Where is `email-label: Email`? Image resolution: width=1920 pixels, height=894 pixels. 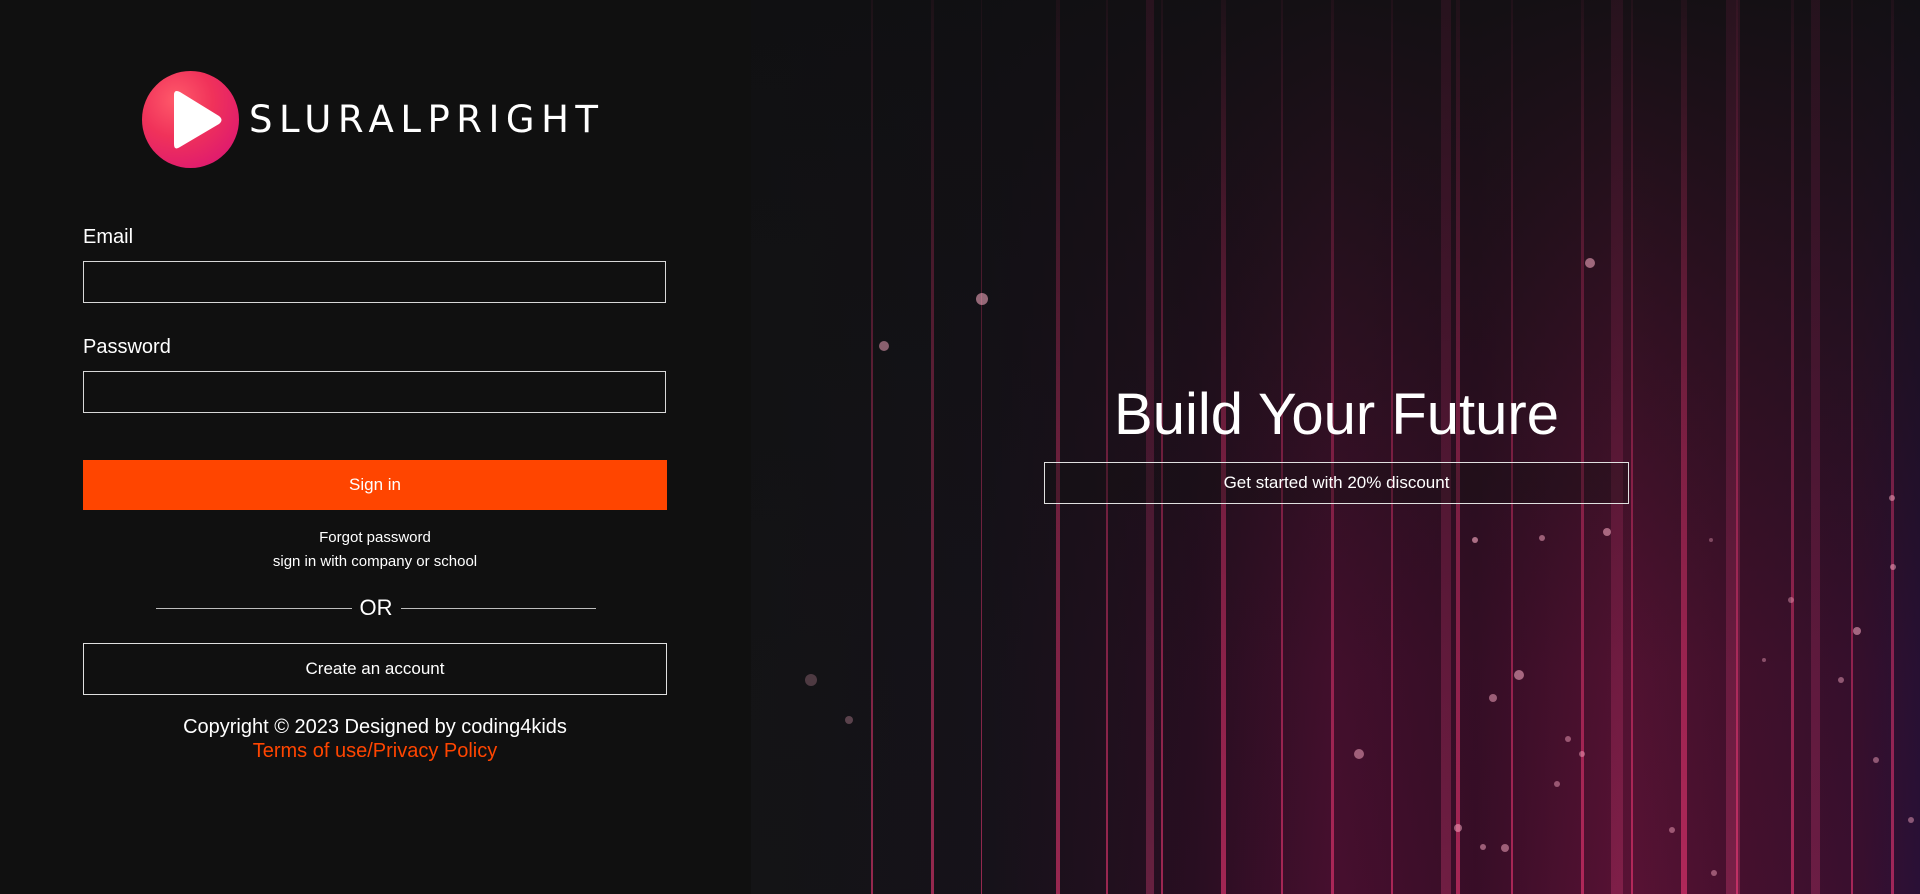
email-label: Email is located at coordinates (108, 237).